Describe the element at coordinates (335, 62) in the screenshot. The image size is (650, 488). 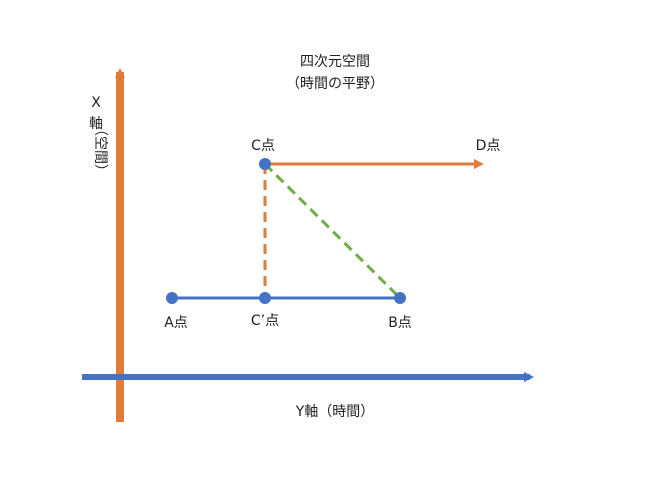
I see `diagram-title-line1: 四次元空間` at that location.